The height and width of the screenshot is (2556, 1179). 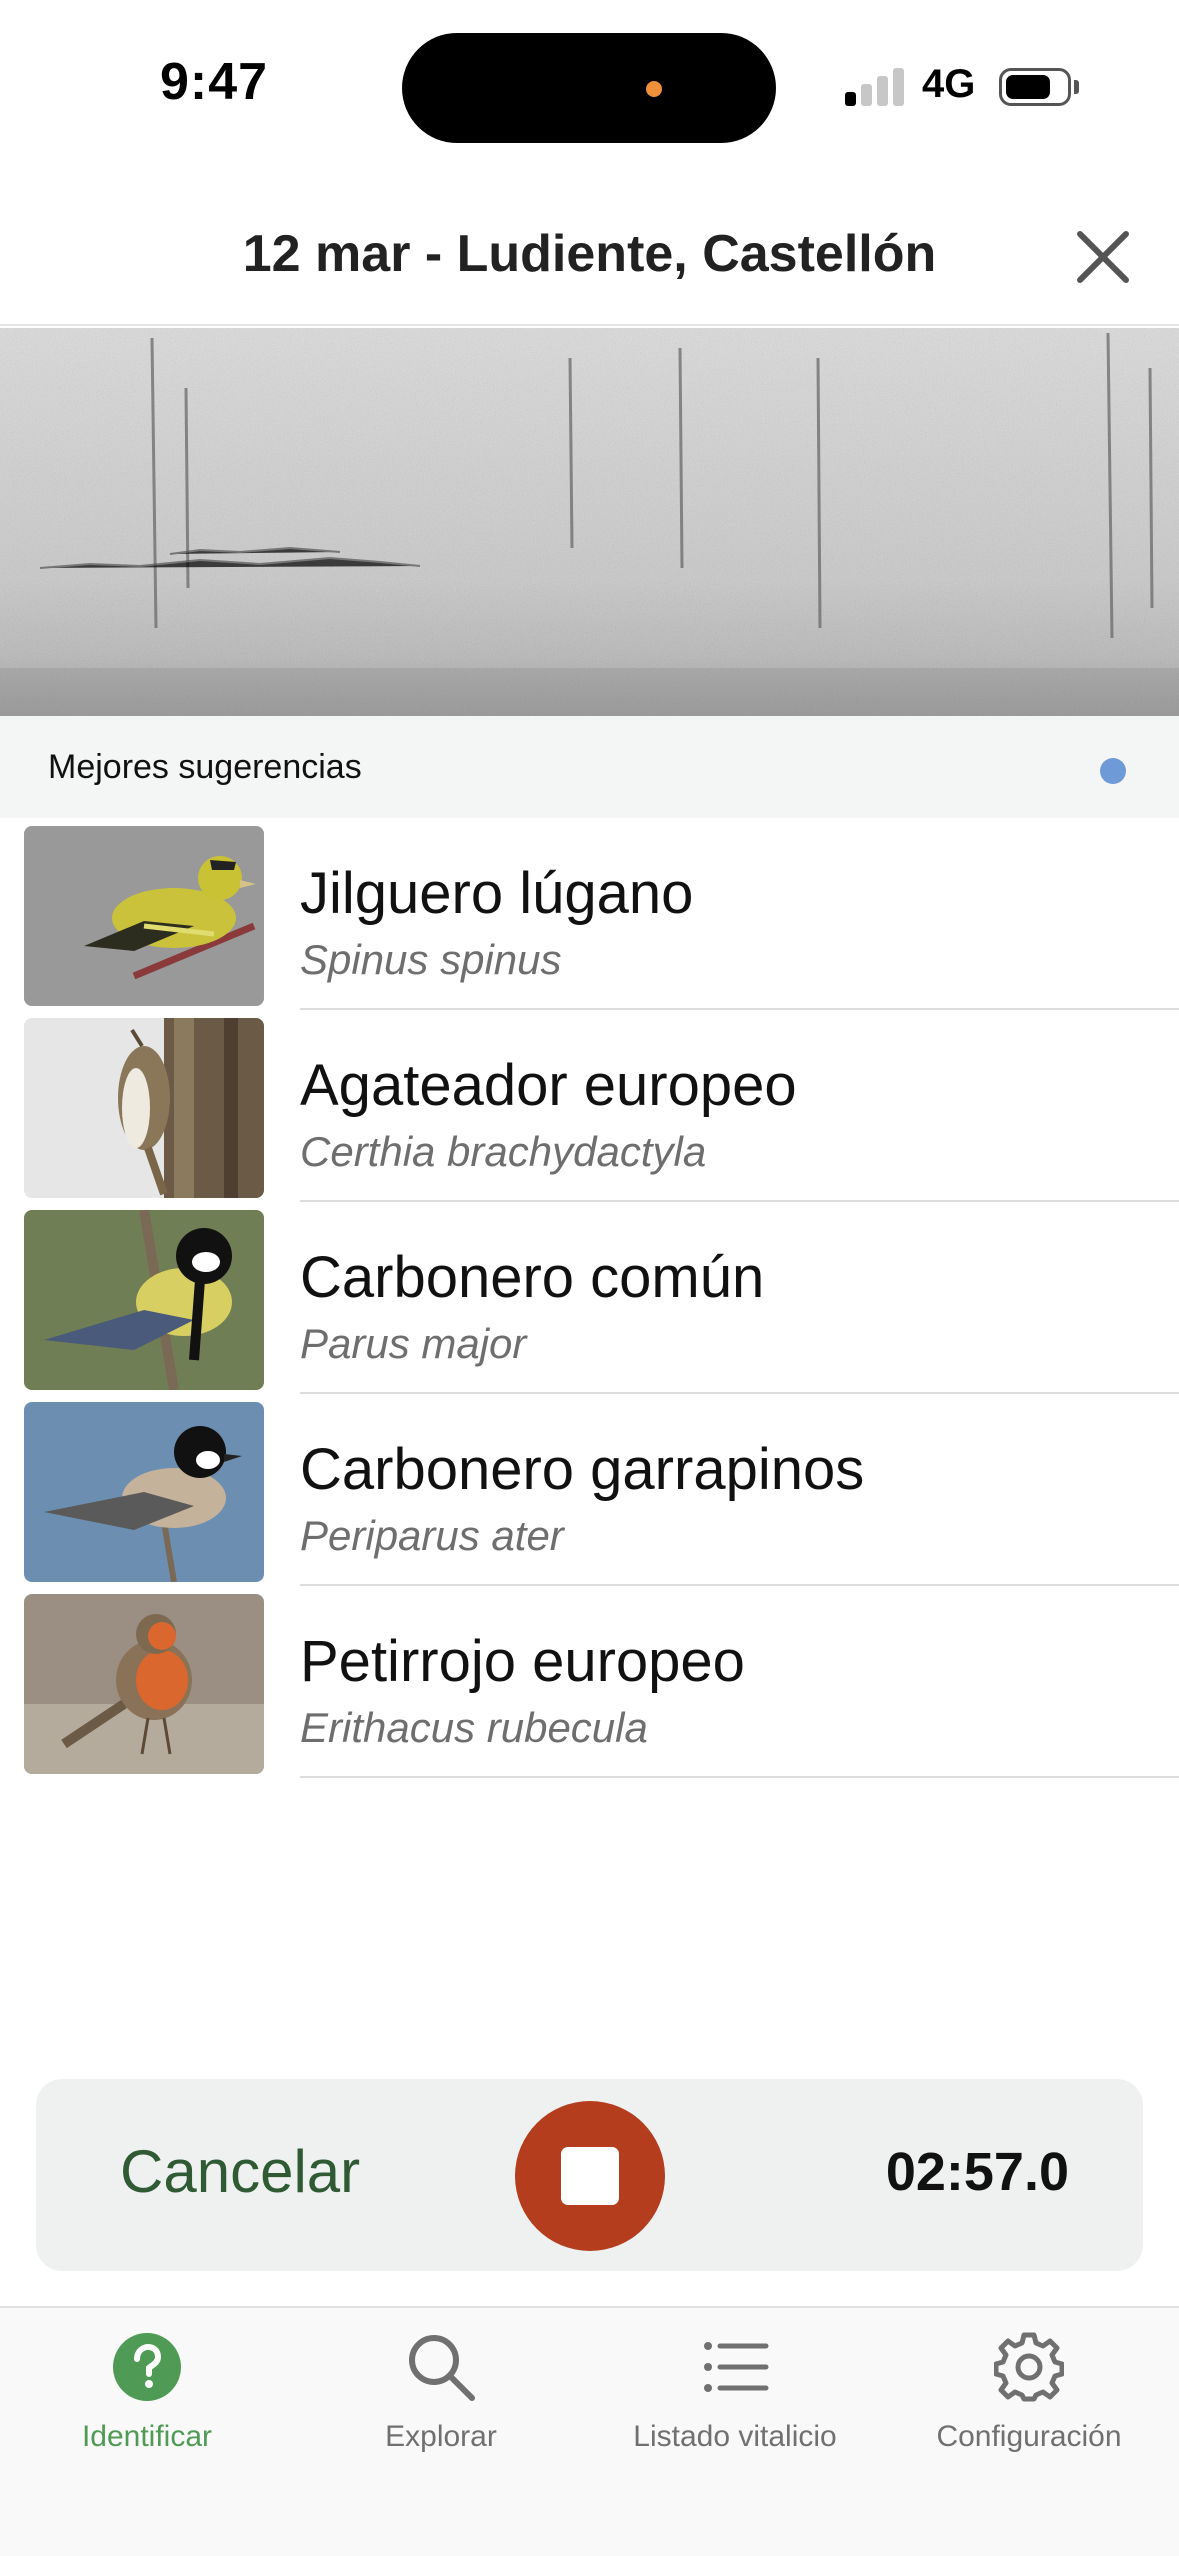 What do you see at coordinates (1029, 2436) in the screenshot?
I see `tab-label: Configuración` at bounding box center [1029, 2436].